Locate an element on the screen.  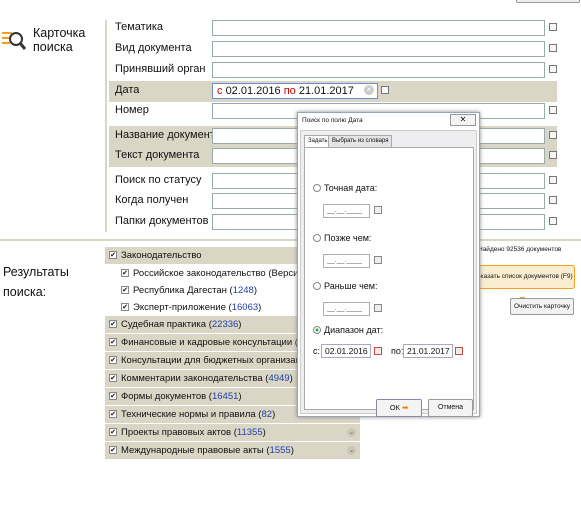
date-to: 21.01.2017 is located at coordinates (326, 91).